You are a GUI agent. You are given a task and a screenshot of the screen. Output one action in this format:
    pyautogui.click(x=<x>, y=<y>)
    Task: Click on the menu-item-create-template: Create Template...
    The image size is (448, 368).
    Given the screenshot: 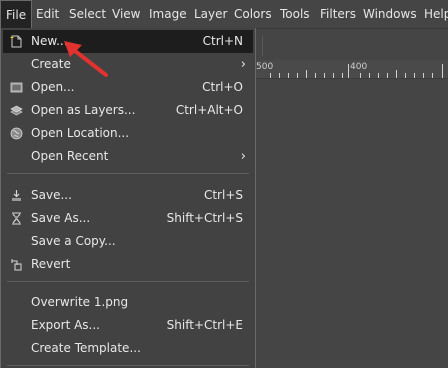 What is the action you would take?
    pyautogui.click(x=128, y=348)
    